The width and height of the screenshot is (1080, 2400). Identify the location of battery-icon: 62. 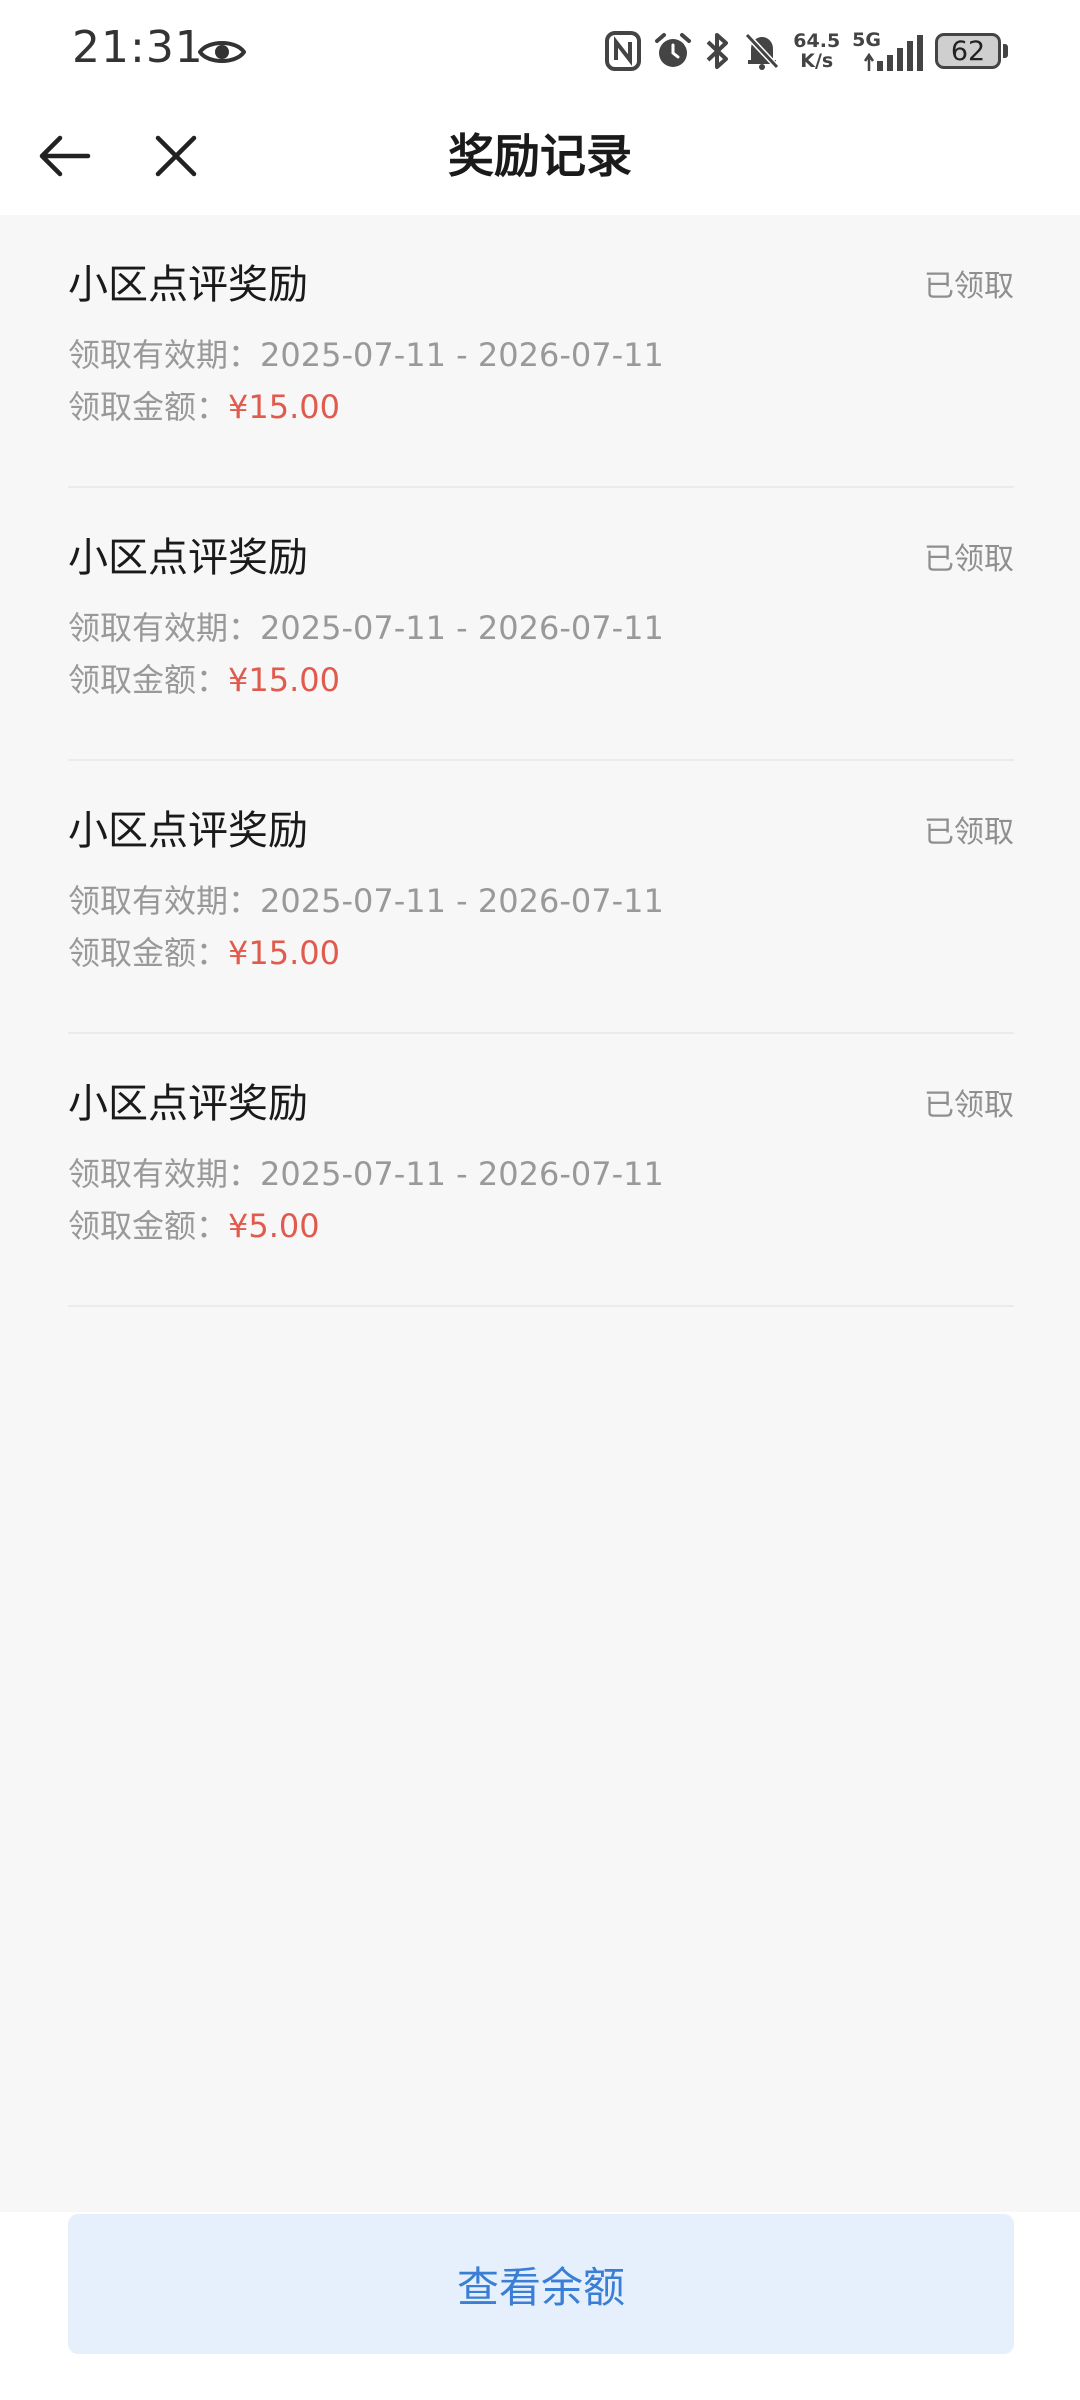
(971, 51).